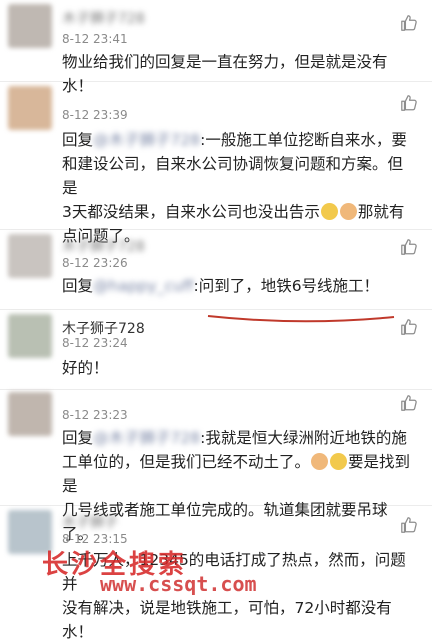  I want to click on comment-line: :问到了，地铁6号线施工！, so click(286, 286).